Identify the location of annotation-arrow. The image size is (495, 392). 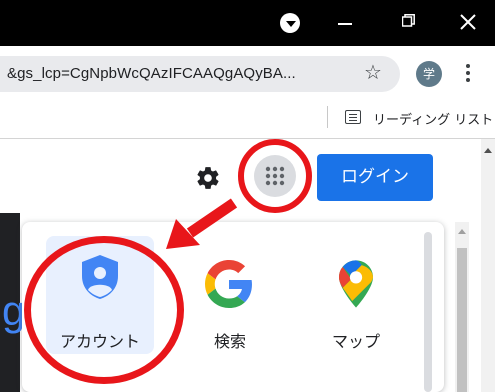
(202, 223).